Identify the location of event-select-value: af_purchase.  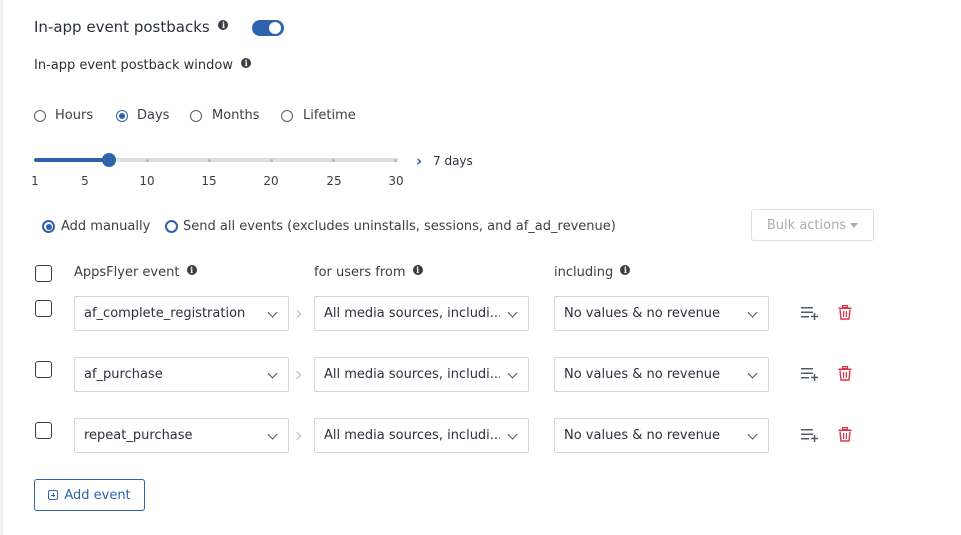
(123, 374).